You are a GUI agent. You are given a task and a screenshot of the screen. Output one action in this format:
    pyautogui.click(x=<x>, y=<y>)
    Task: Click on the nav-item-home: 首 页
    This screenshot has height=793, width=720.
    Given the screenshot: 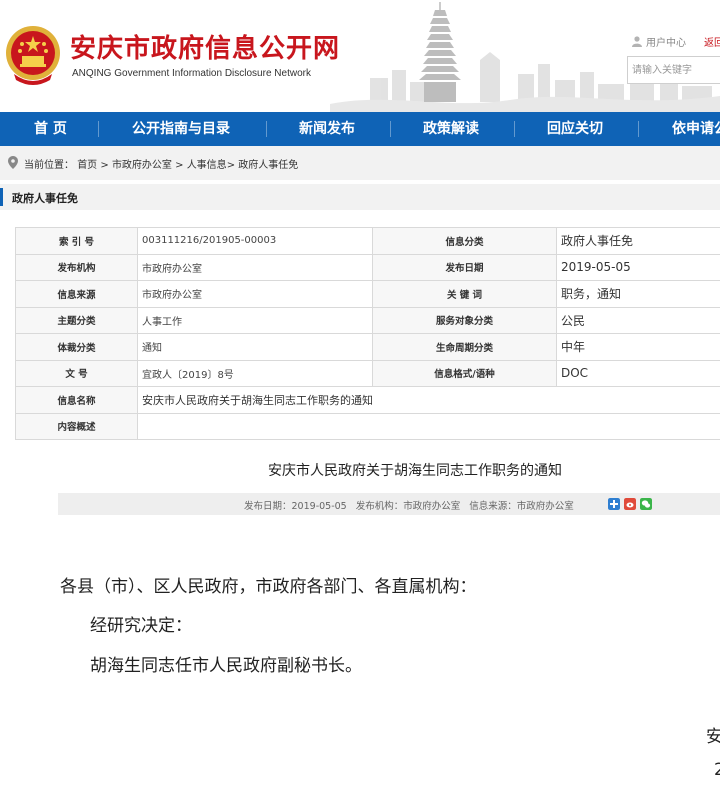 What is the action you would take?
    pyautogui.click(x=50, y=129)
    